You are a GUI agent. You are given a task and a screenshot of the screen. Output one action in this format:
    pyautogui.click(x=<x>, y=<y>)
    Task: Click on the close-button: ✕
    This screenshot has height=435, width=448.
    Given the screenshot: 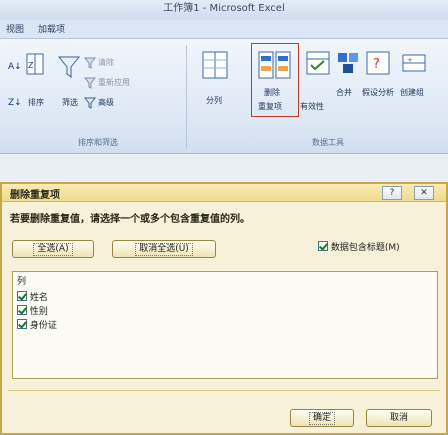 What is the action you would take?
    pyautogui.click(x=424, y=193)
    